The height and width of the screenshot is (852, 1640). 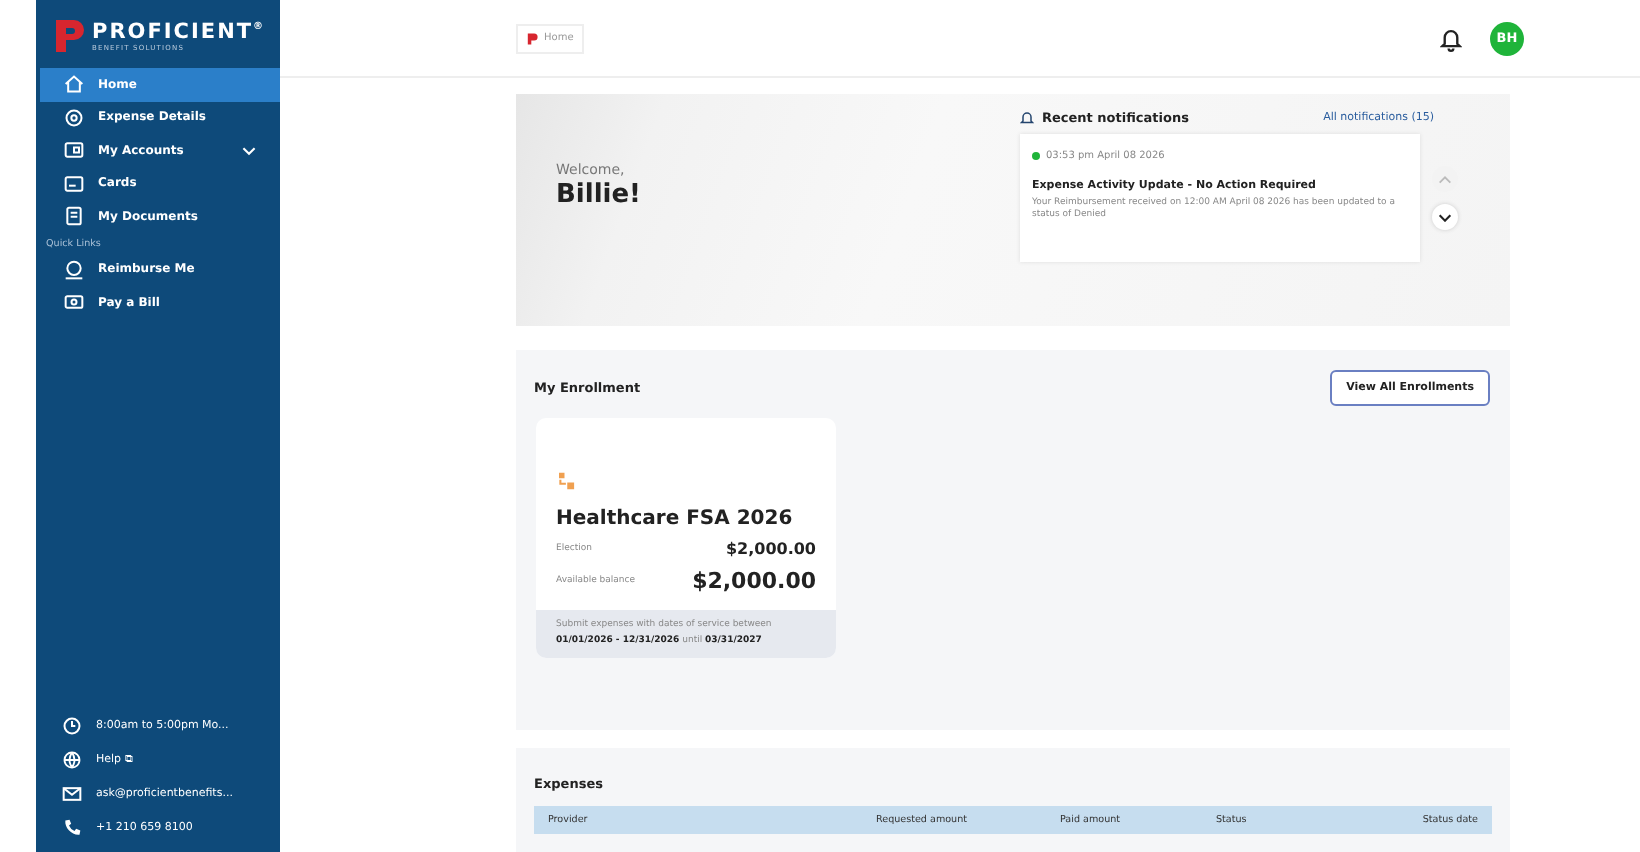 What do you see at coordinates (72, 793) in the screenshot?
I see `mail-icon` at bounding box center [72, 793].